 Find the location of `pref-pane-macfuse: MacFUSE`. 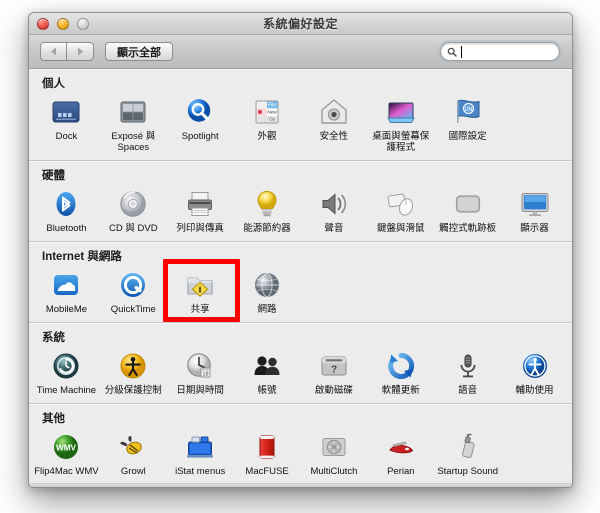

pref-pane-macfuse: MacFUSE is located at coordinates (267, 452).